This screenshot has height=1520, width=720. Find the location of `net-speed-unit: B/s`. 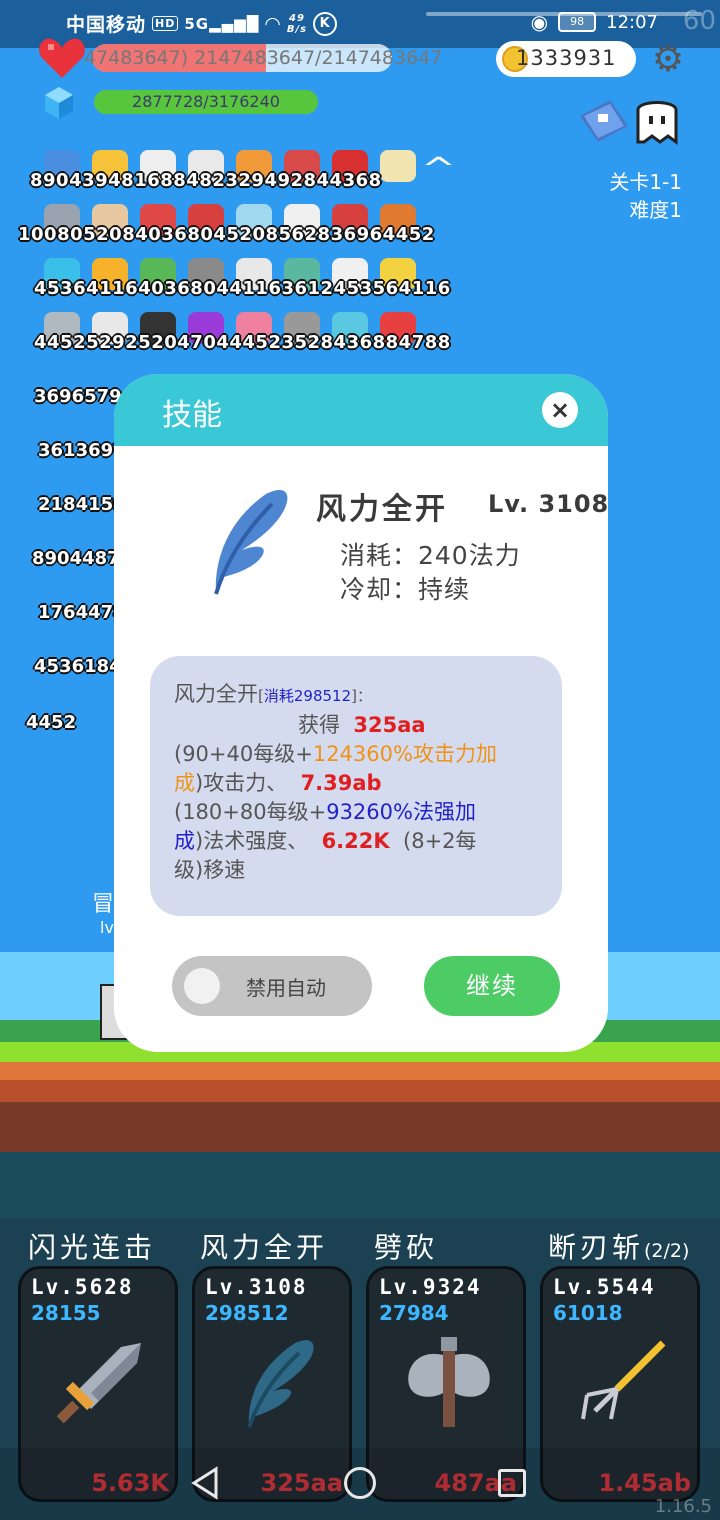

net-speed-unit: B/s is located at coordinates (297, 29).